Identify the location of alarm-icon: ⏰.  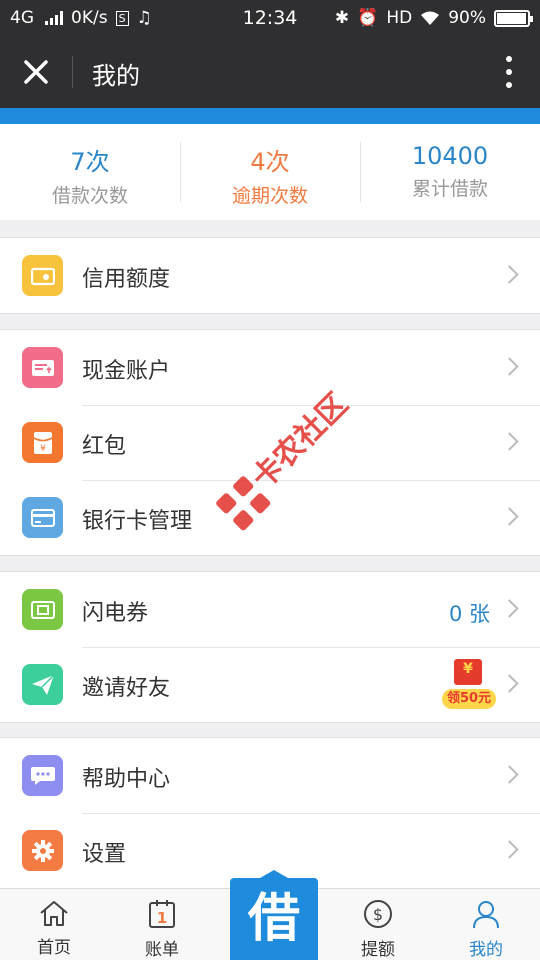
(368, 18).